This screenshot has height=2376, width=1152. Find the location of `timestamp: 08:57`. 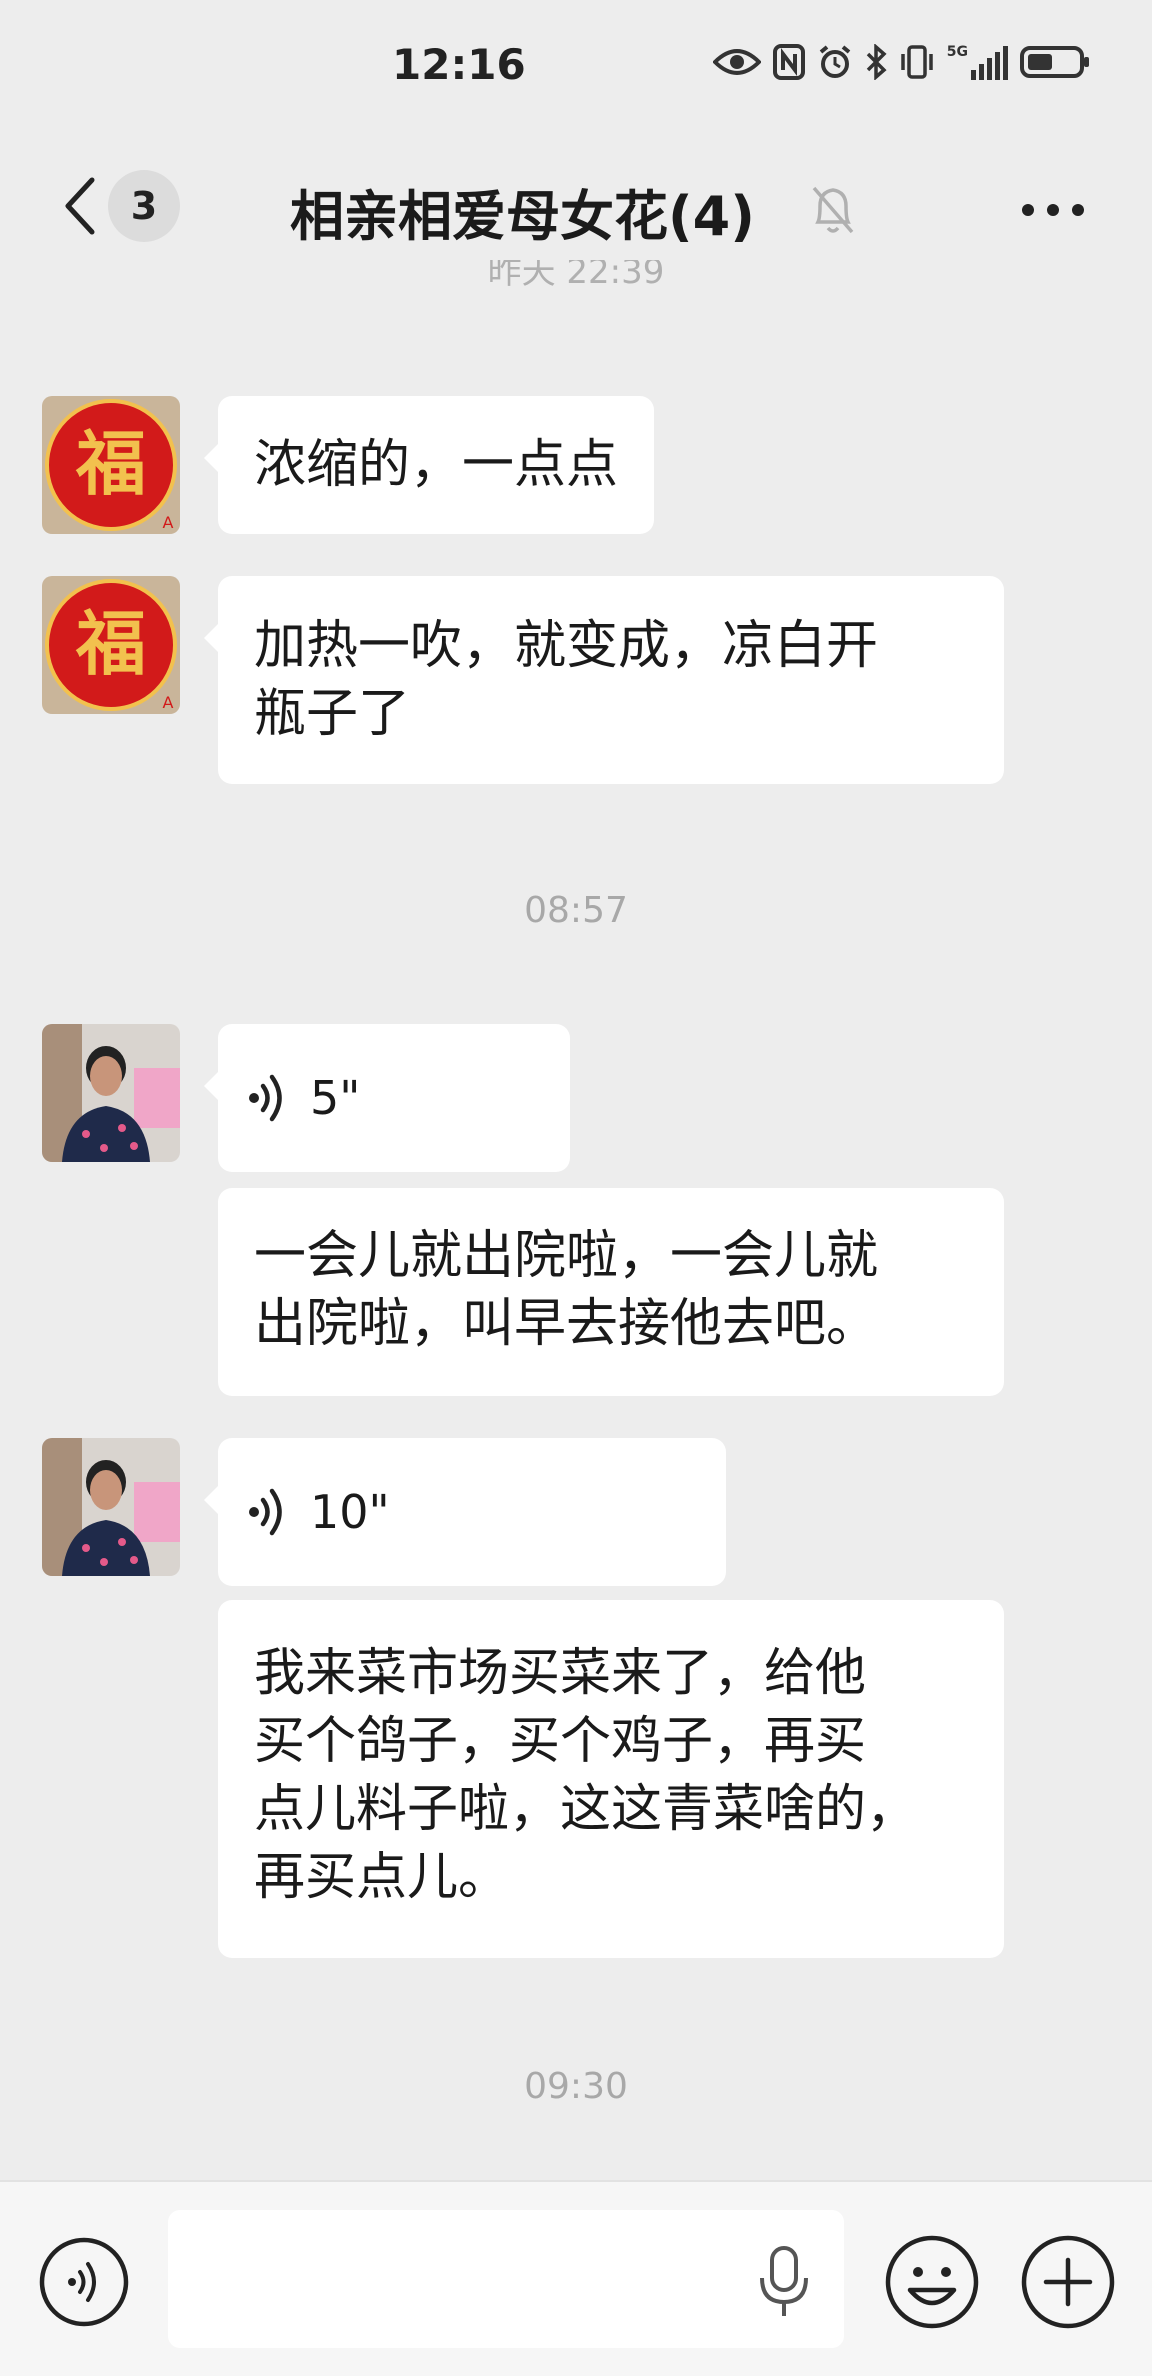

timestamp: 08:57 is located at coordinates (576, 910).